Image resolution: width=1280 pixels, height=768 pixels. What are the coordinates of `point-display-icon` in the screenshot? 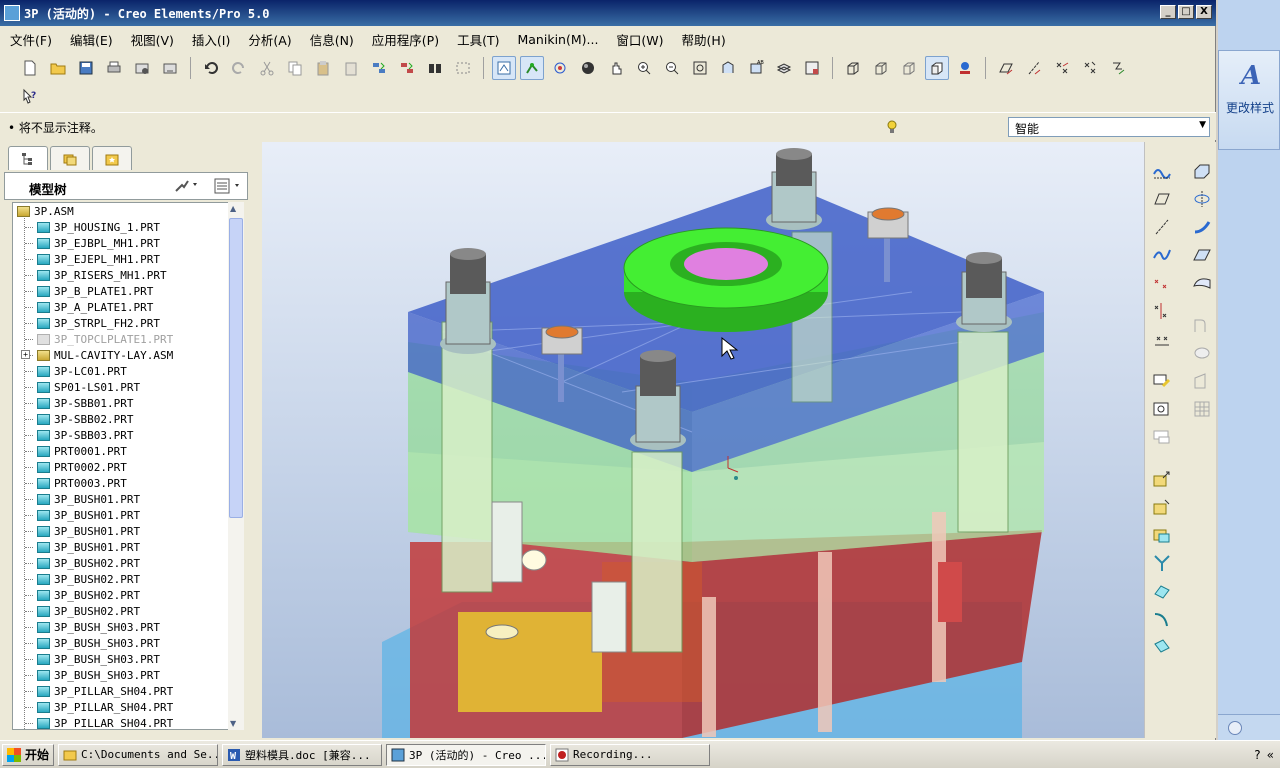 It's located at (1062, 68).